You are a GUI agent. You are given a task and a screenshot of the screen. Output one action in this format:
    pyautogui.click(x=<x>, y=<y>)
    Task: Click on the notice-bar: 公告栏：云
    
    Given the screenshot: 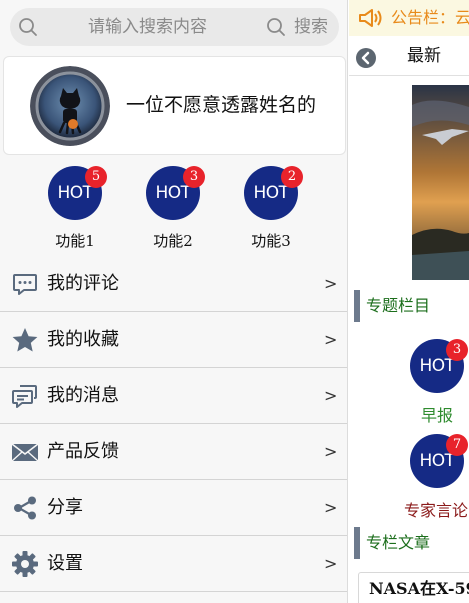 What is the action you would take?
    pyautogui.click(x=409, y=18)
    